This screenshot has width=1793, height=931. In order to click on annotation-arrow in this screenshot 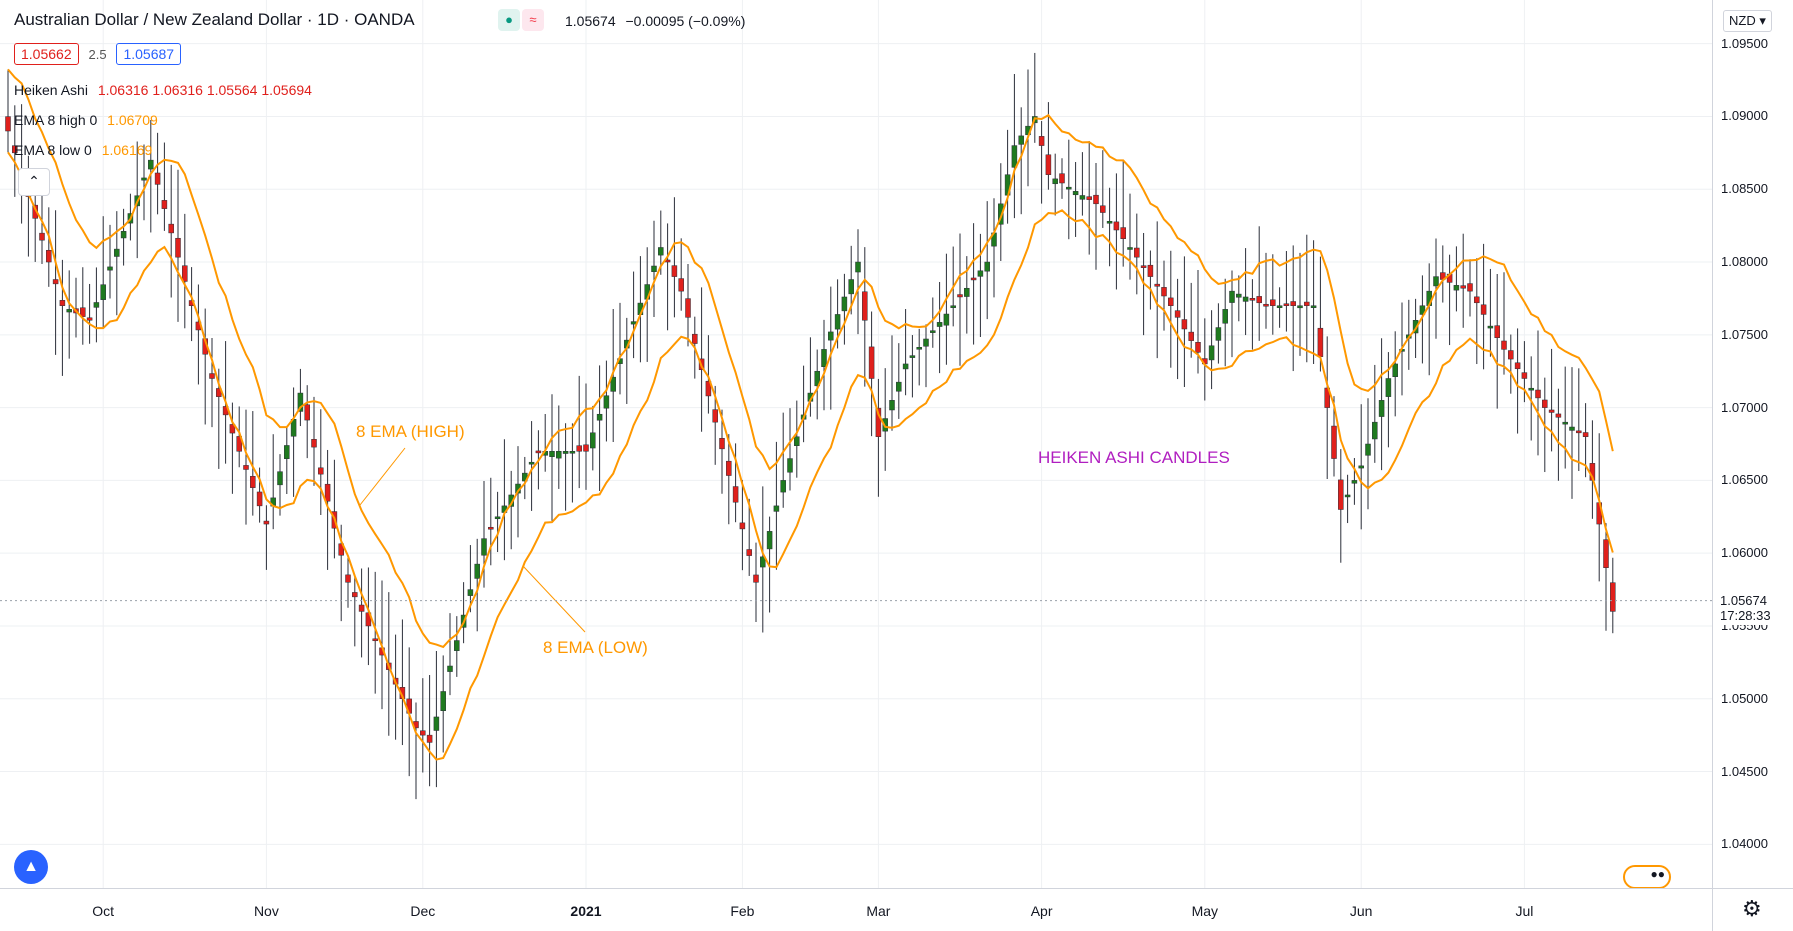, I will do `click(382, 476)`.